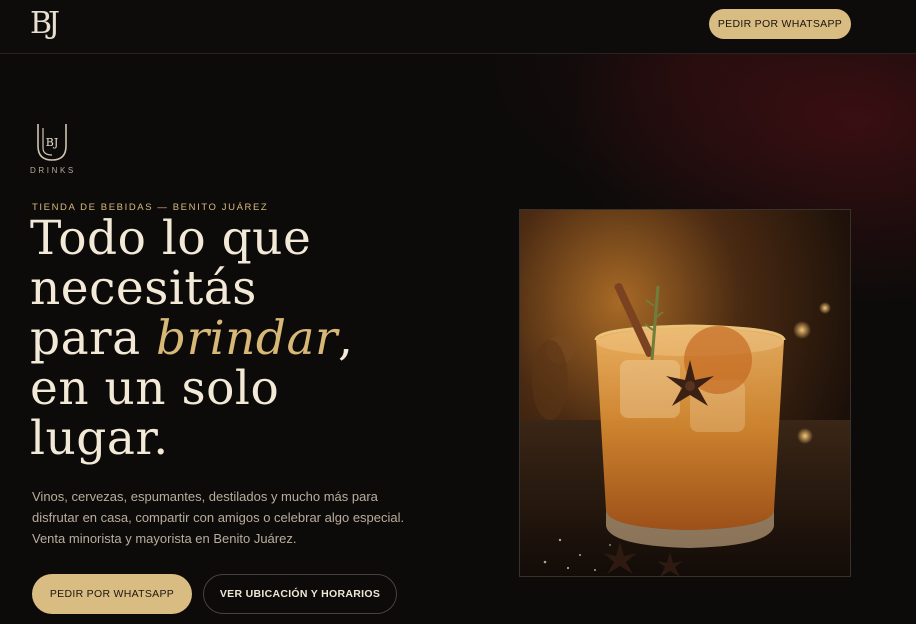 The height and width of the screenshot is (624, 916). Describe the element at coordinates (143, 288) in the screenshot. I see `headline-line-2: necesitás` at that location.